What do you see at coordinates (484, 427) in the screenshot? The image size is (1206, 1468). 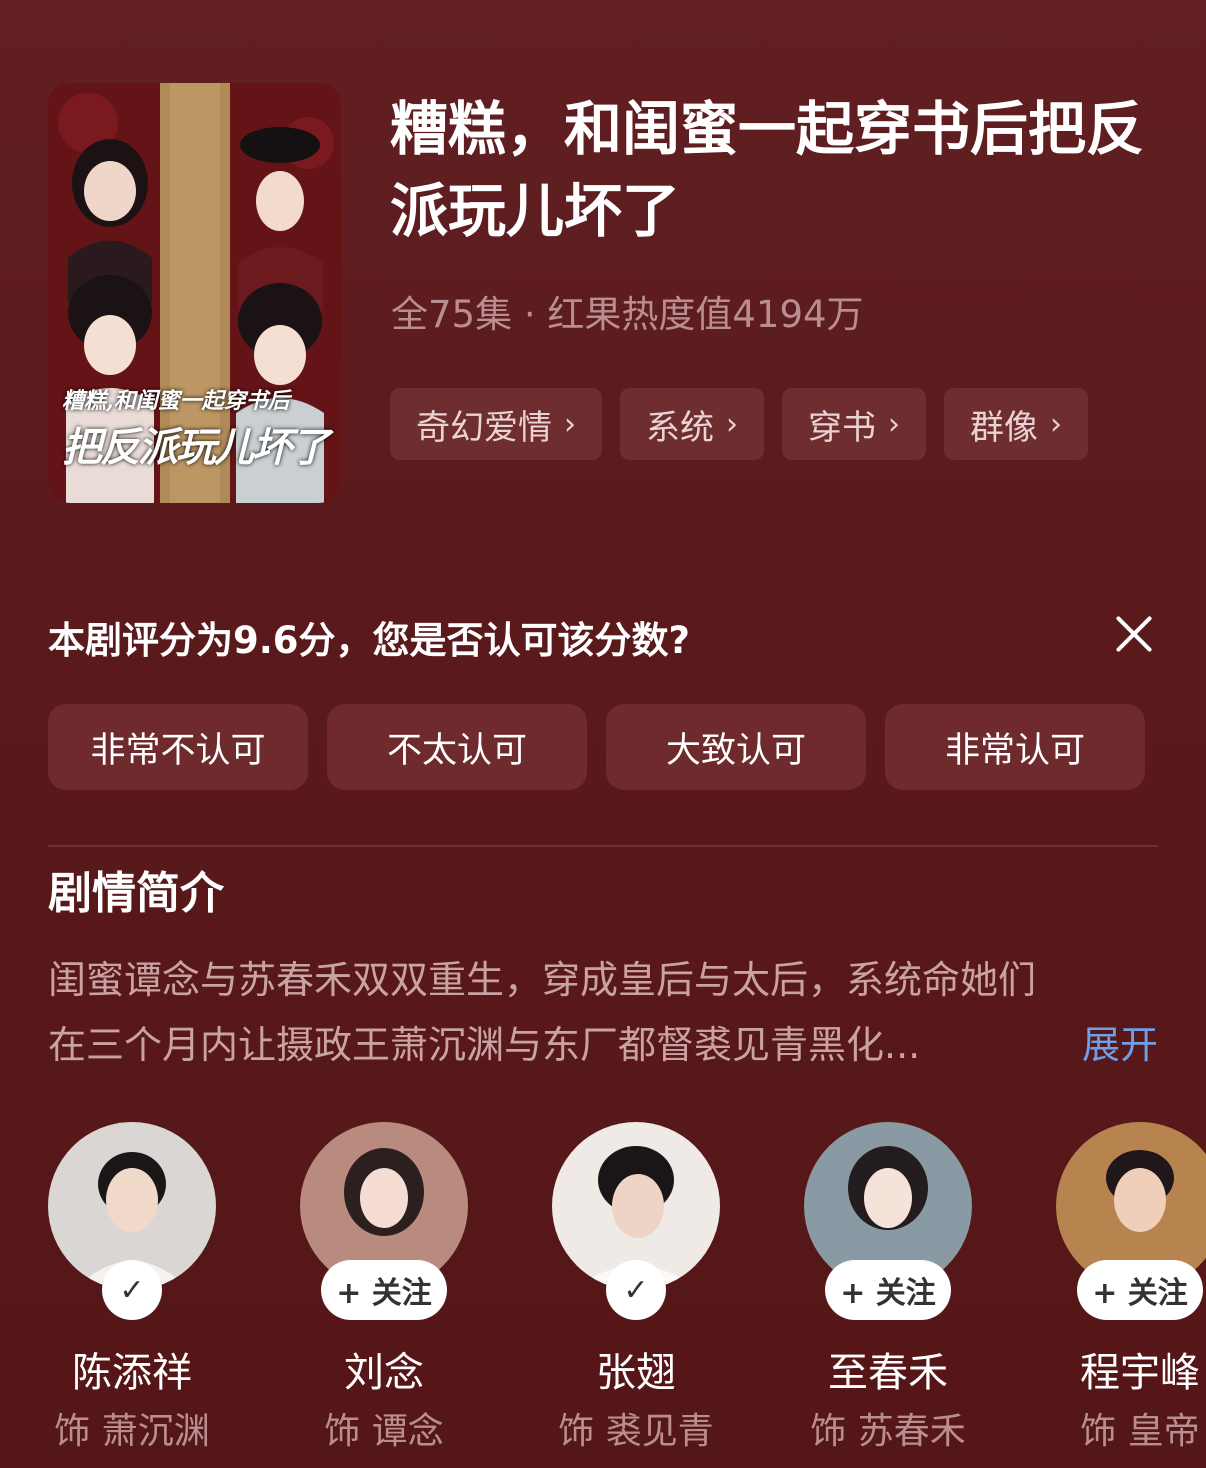 I see `tag-label: 奇幻爱情` at bounding box center [484, 427].